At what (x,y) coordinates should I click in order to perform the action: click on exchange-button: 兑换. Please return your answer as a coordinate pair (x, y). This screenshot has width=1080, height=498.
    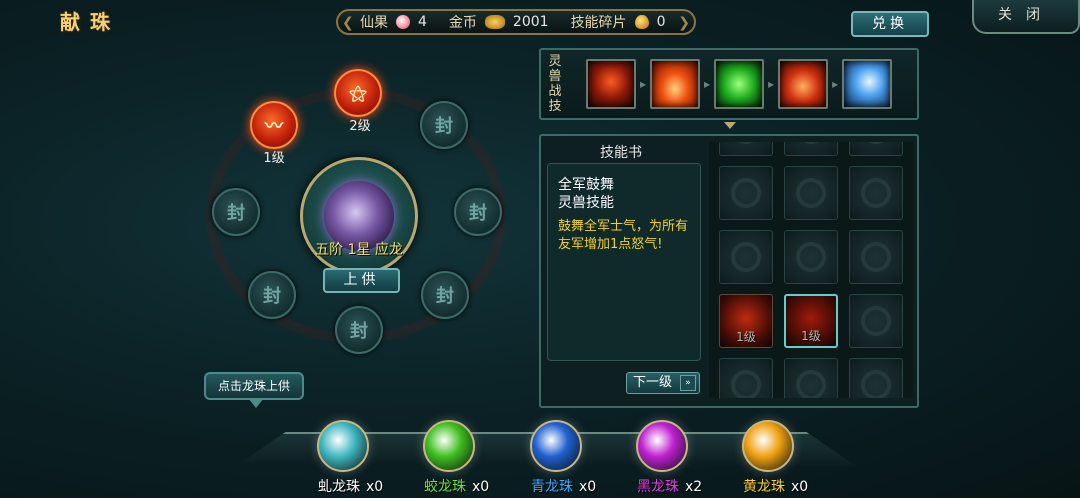
    Looking at the image, I should click on (890, 24).